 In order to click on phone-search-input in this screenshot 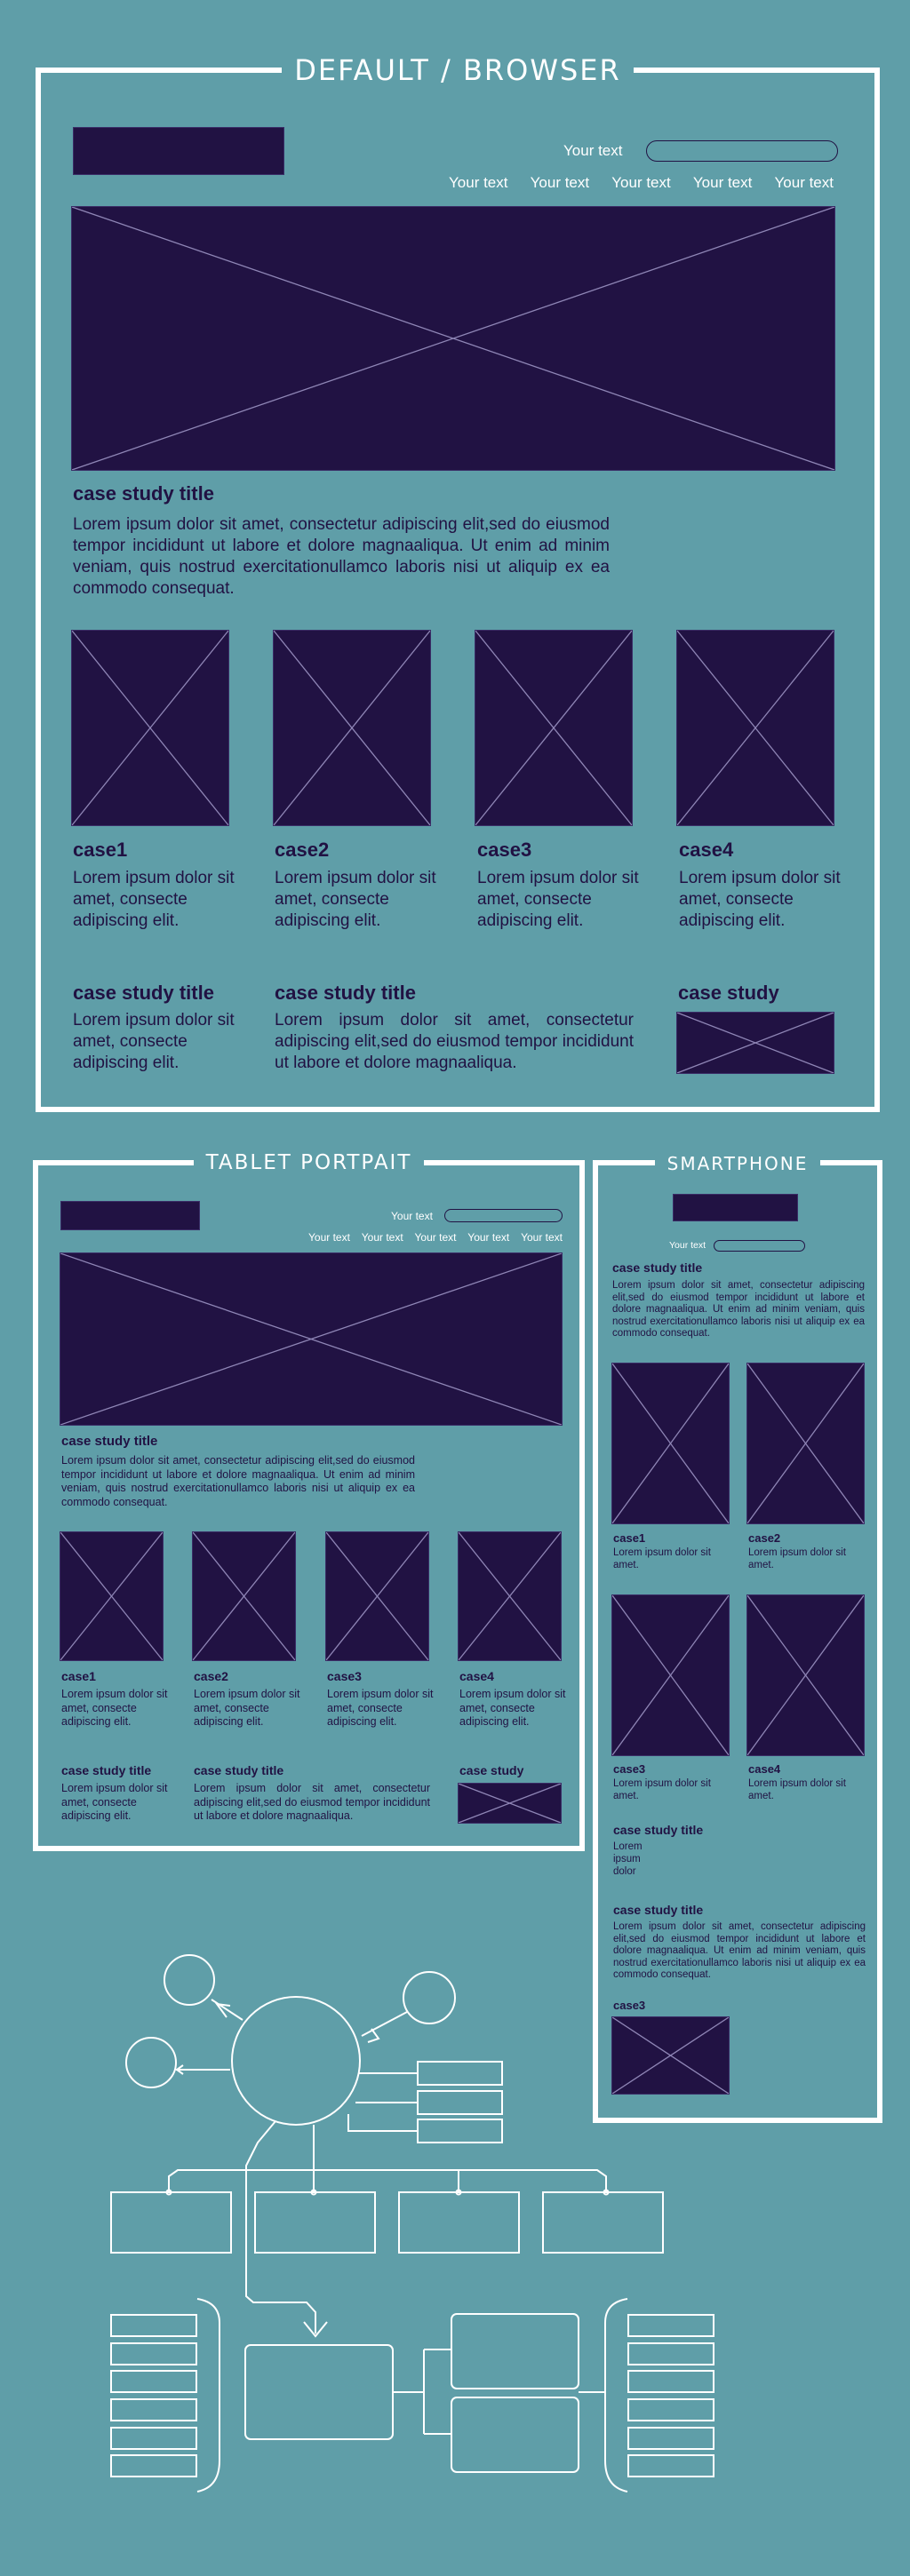, I will do `click(759, 1246)`.